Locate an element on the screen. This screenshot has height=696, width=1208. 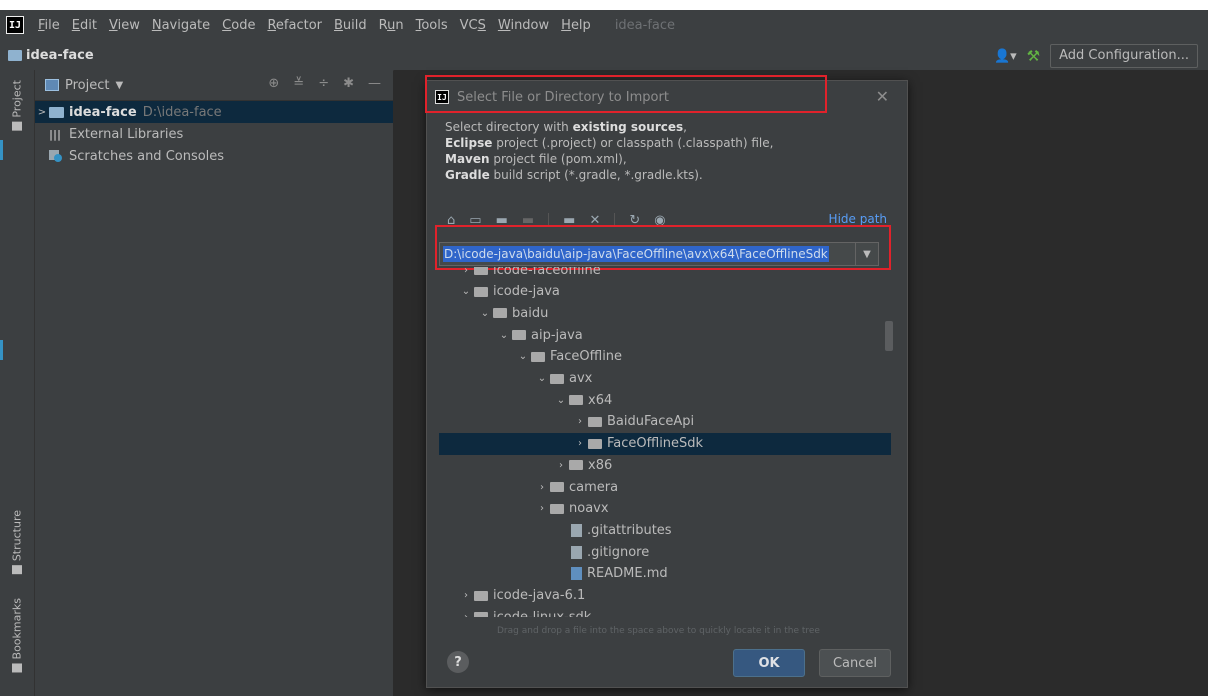
menu-navigate: Navigate is located at coordinates (181, 25).